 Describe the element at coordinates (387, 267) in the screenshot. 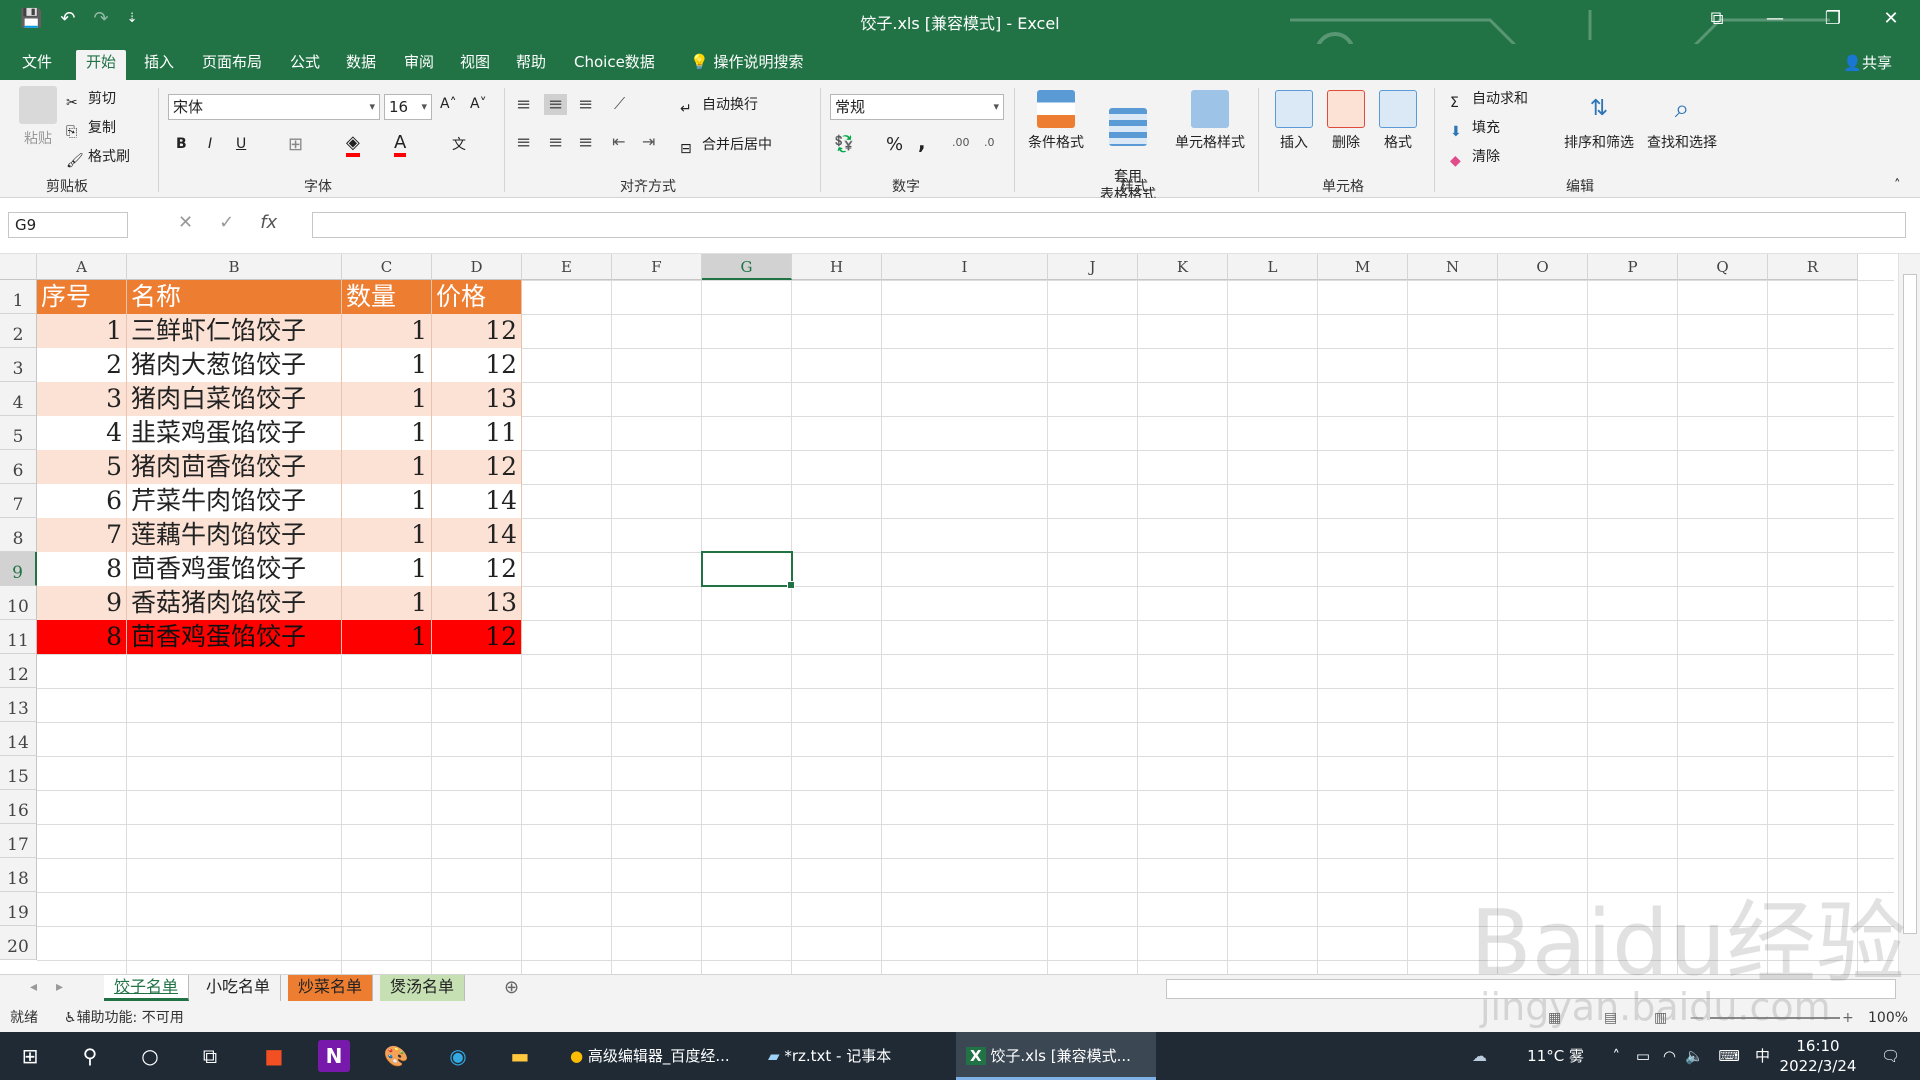

I see `column-header: C` at that location.